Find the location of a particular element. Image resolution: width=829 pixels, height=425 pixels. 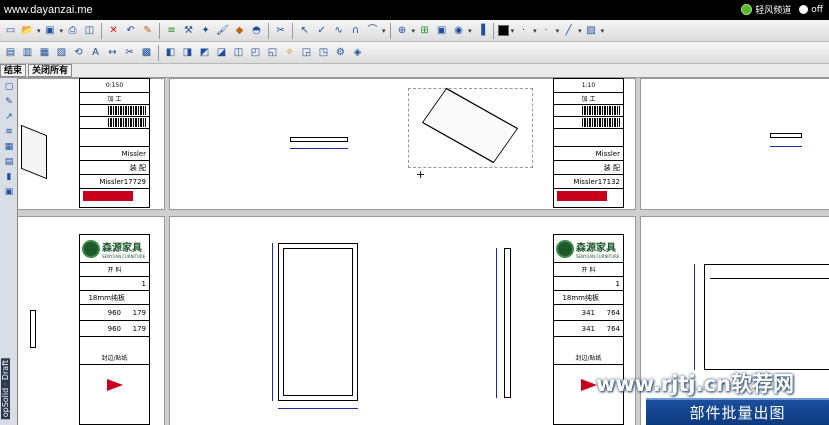

close-all-button: 关闭所有 is located at coordinates (50, 70).